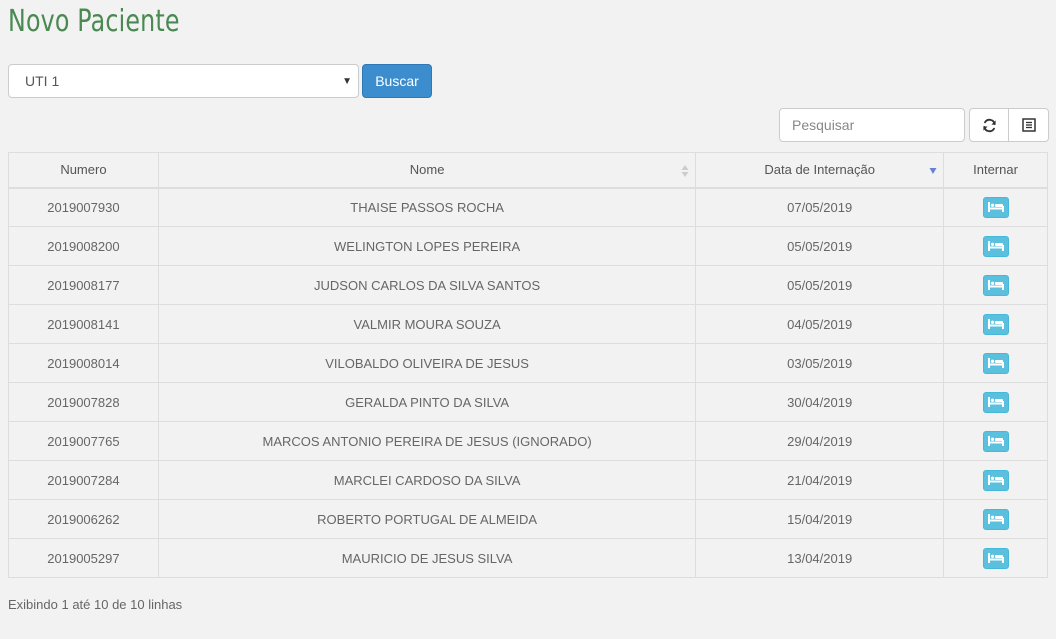  I want to click on cell-numero: 2019007765, so click(83, 441).